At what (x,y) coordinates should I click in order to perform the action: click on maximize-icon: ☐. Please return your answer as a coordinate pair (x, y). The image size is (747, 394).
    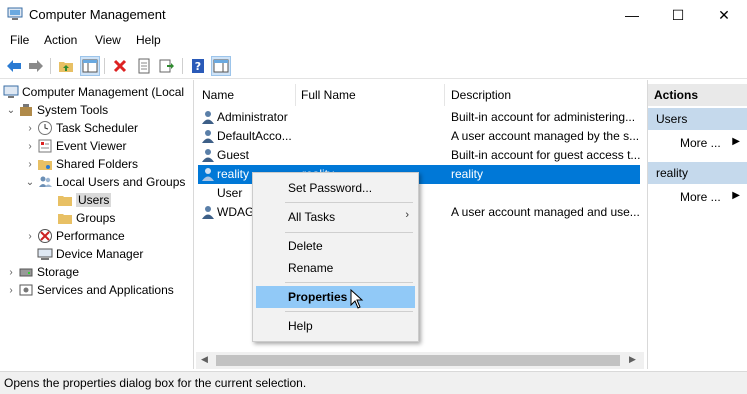
    Looking at the image, I should click on (678, 14).